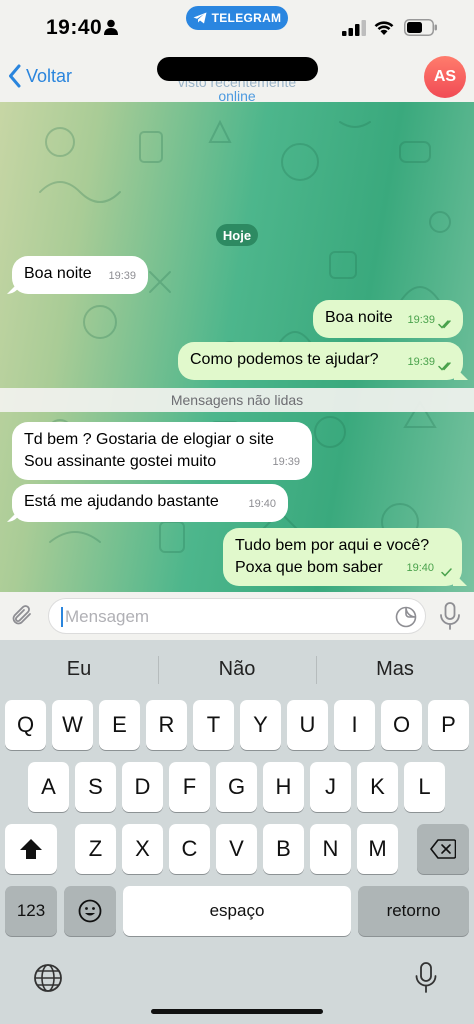 Image resolution: width=474 pixels, height=1024 pixels. I want to click on key-n: N, so click(330, 849).